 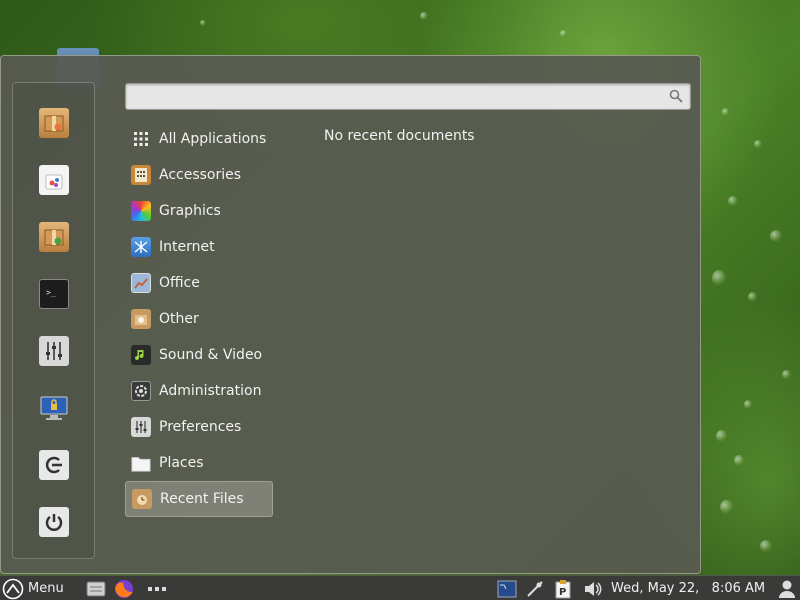 I want to click on show-desktop-icon, so click(x=96, y=588).